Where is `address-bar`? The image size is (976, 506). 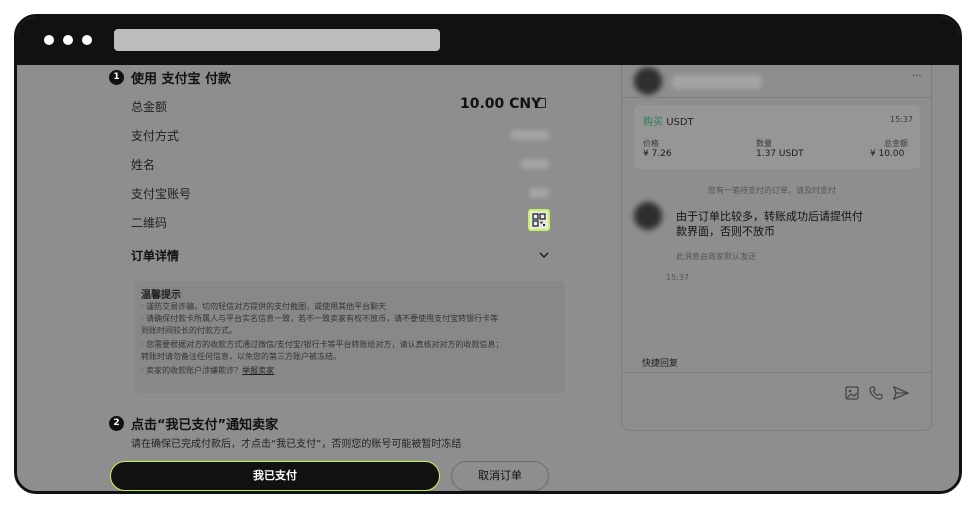
address-bar is located at coordinates (277, 40).